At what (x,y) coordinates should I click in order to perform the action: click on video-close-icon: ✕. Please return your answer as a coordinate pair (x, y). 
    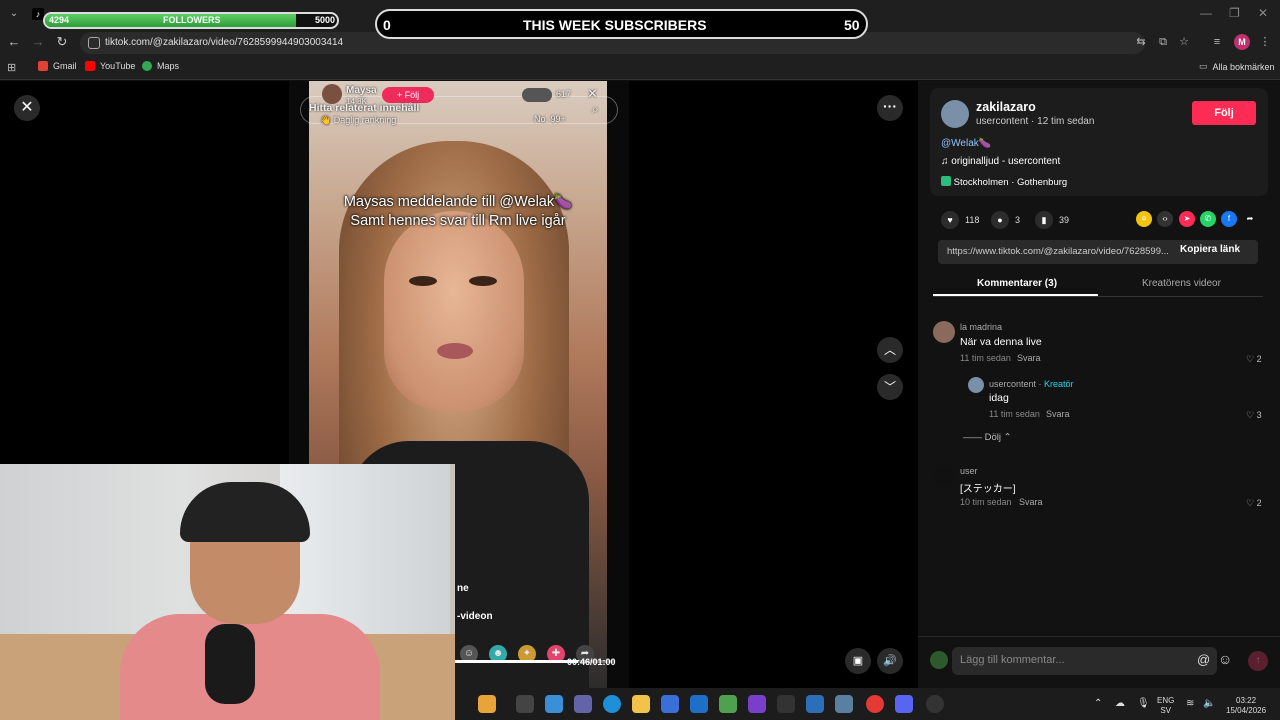
    Looking at the image, I should click on (592, 94).